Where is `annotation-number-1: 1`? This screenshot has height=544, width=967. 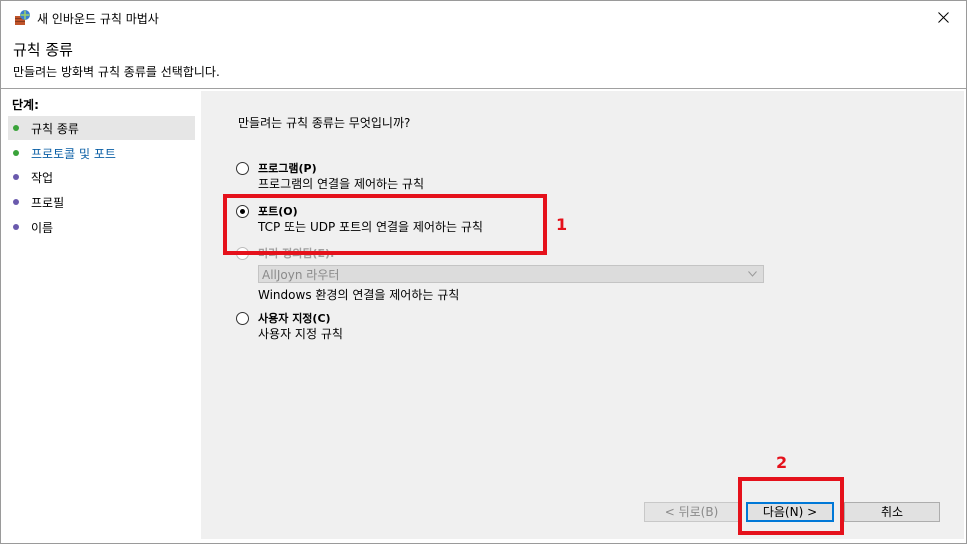 annotation-number-1: 1 is located at coordinates (562, 224).